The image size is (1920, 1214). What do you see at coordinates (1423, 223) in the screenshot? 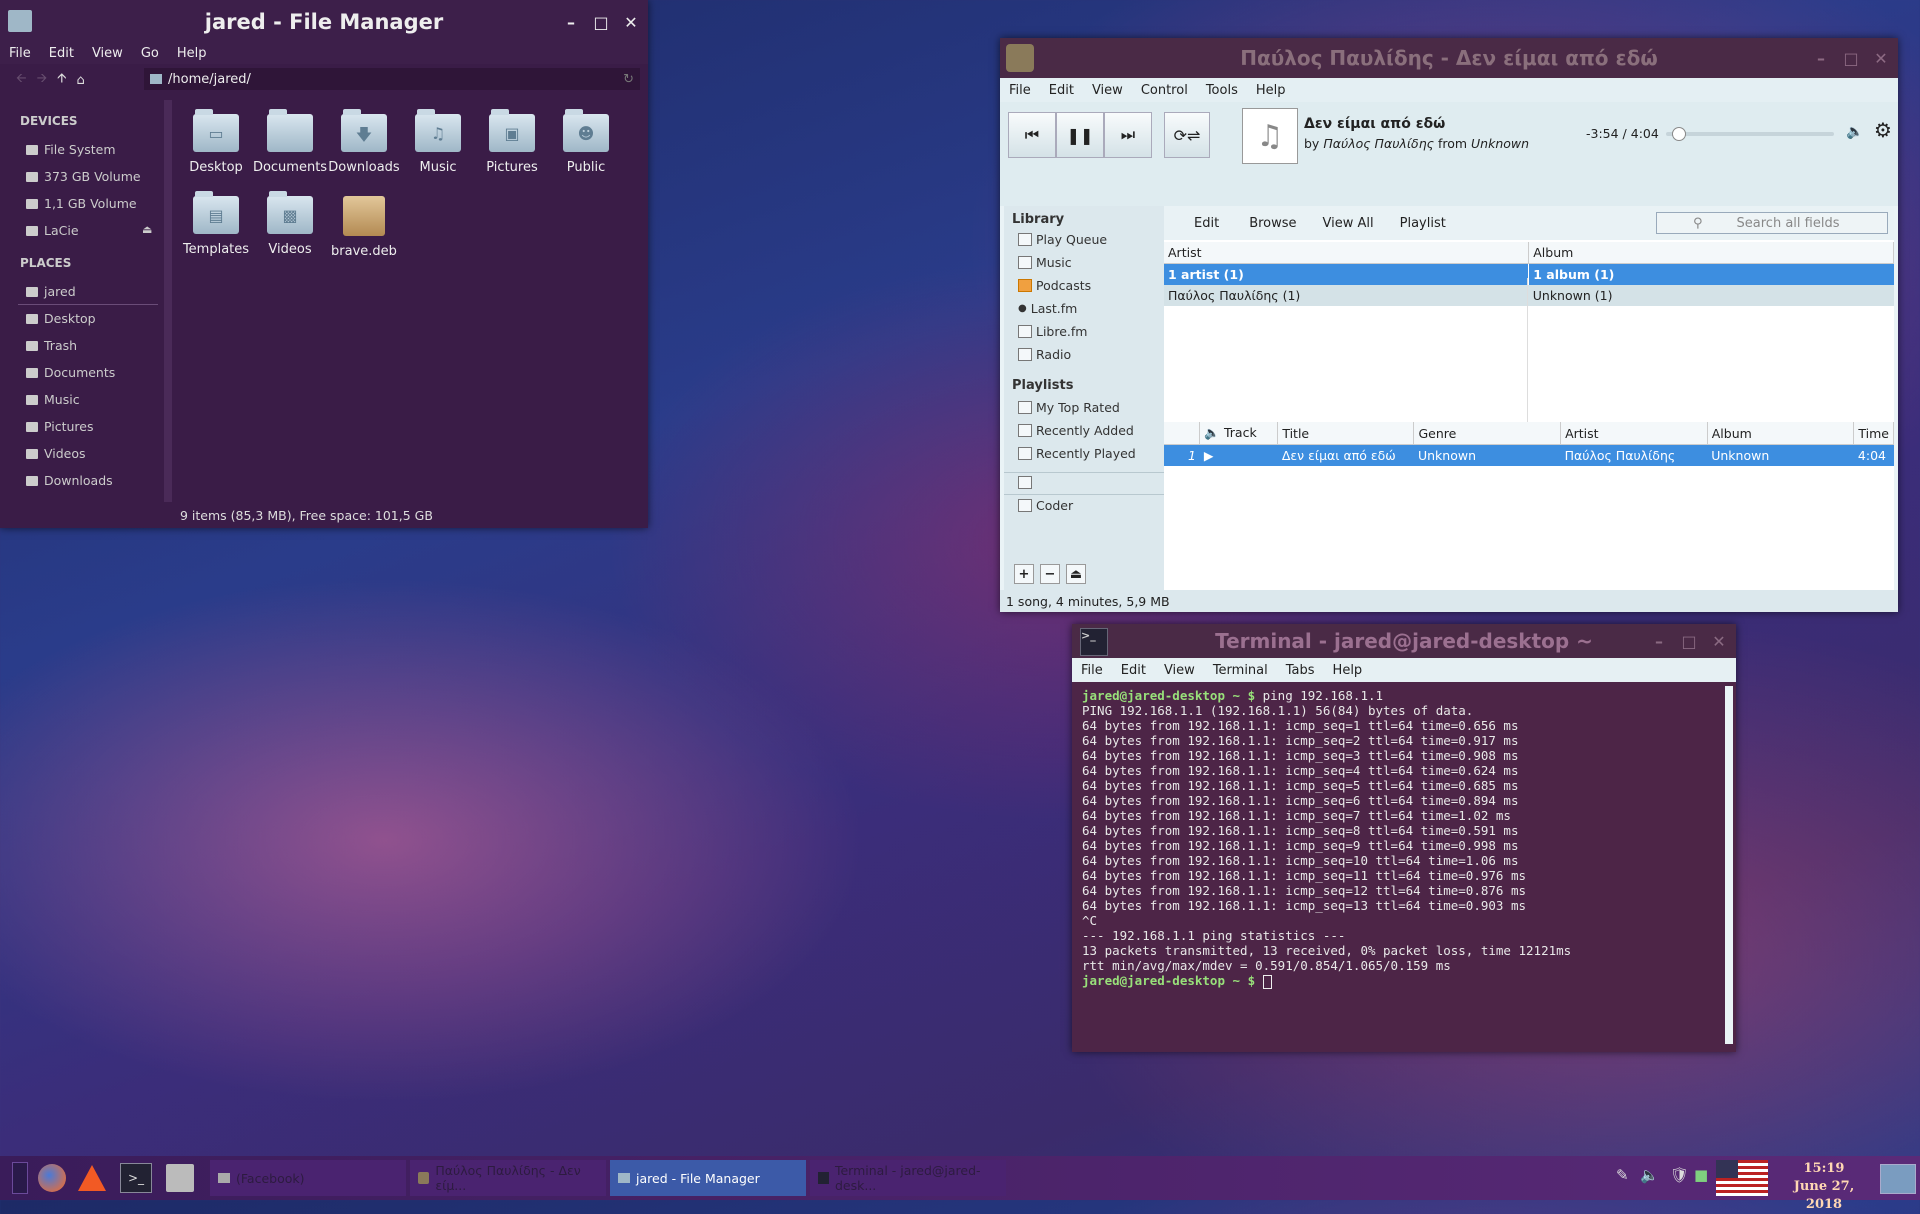
I see `tab-playlist: Playlist` at bounding box center [1423, 223].